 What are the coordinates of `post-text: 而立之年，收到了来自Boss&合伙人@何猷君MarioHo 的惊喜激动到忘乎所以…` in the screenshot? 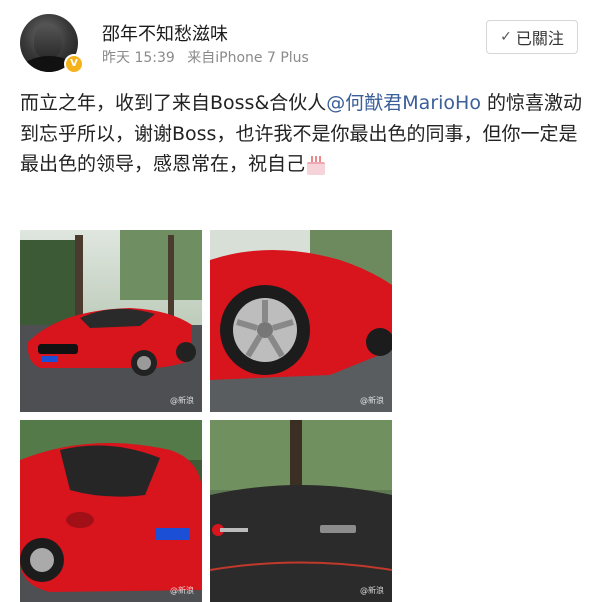 It's located at (301, 134).